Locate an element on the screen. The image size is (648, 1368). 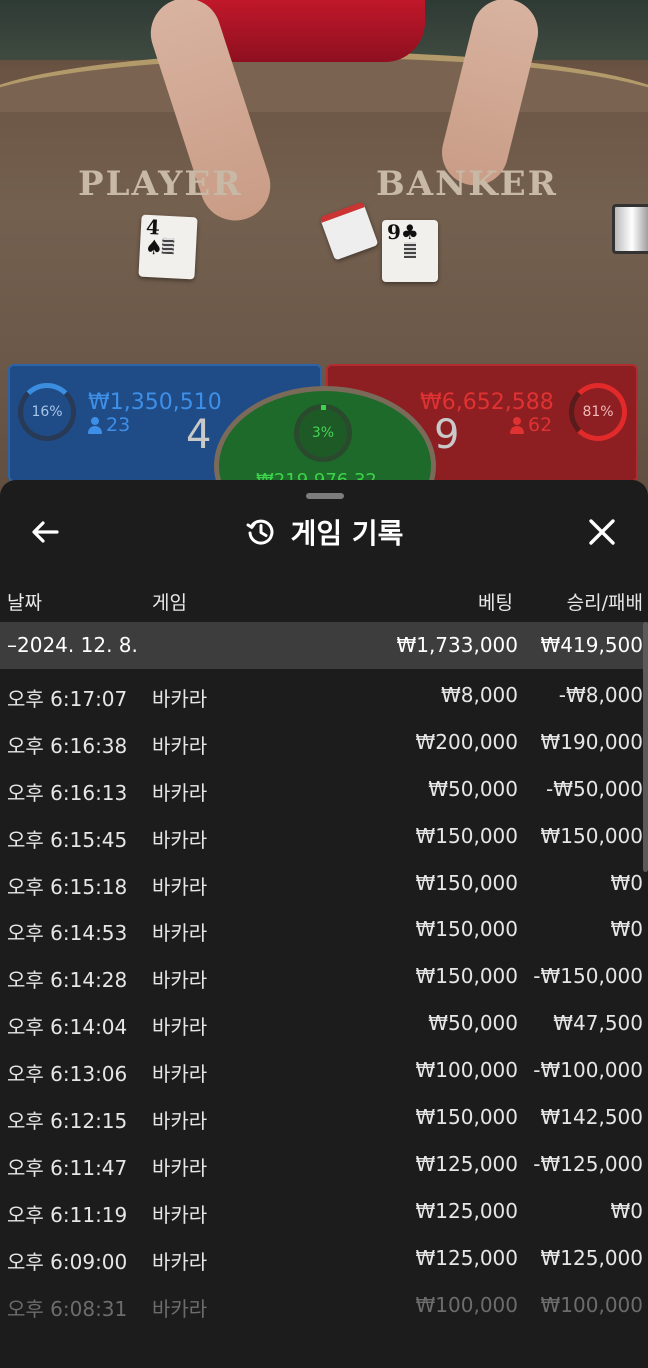
column-bet: 베팅 is located at coordinates (495, 603).